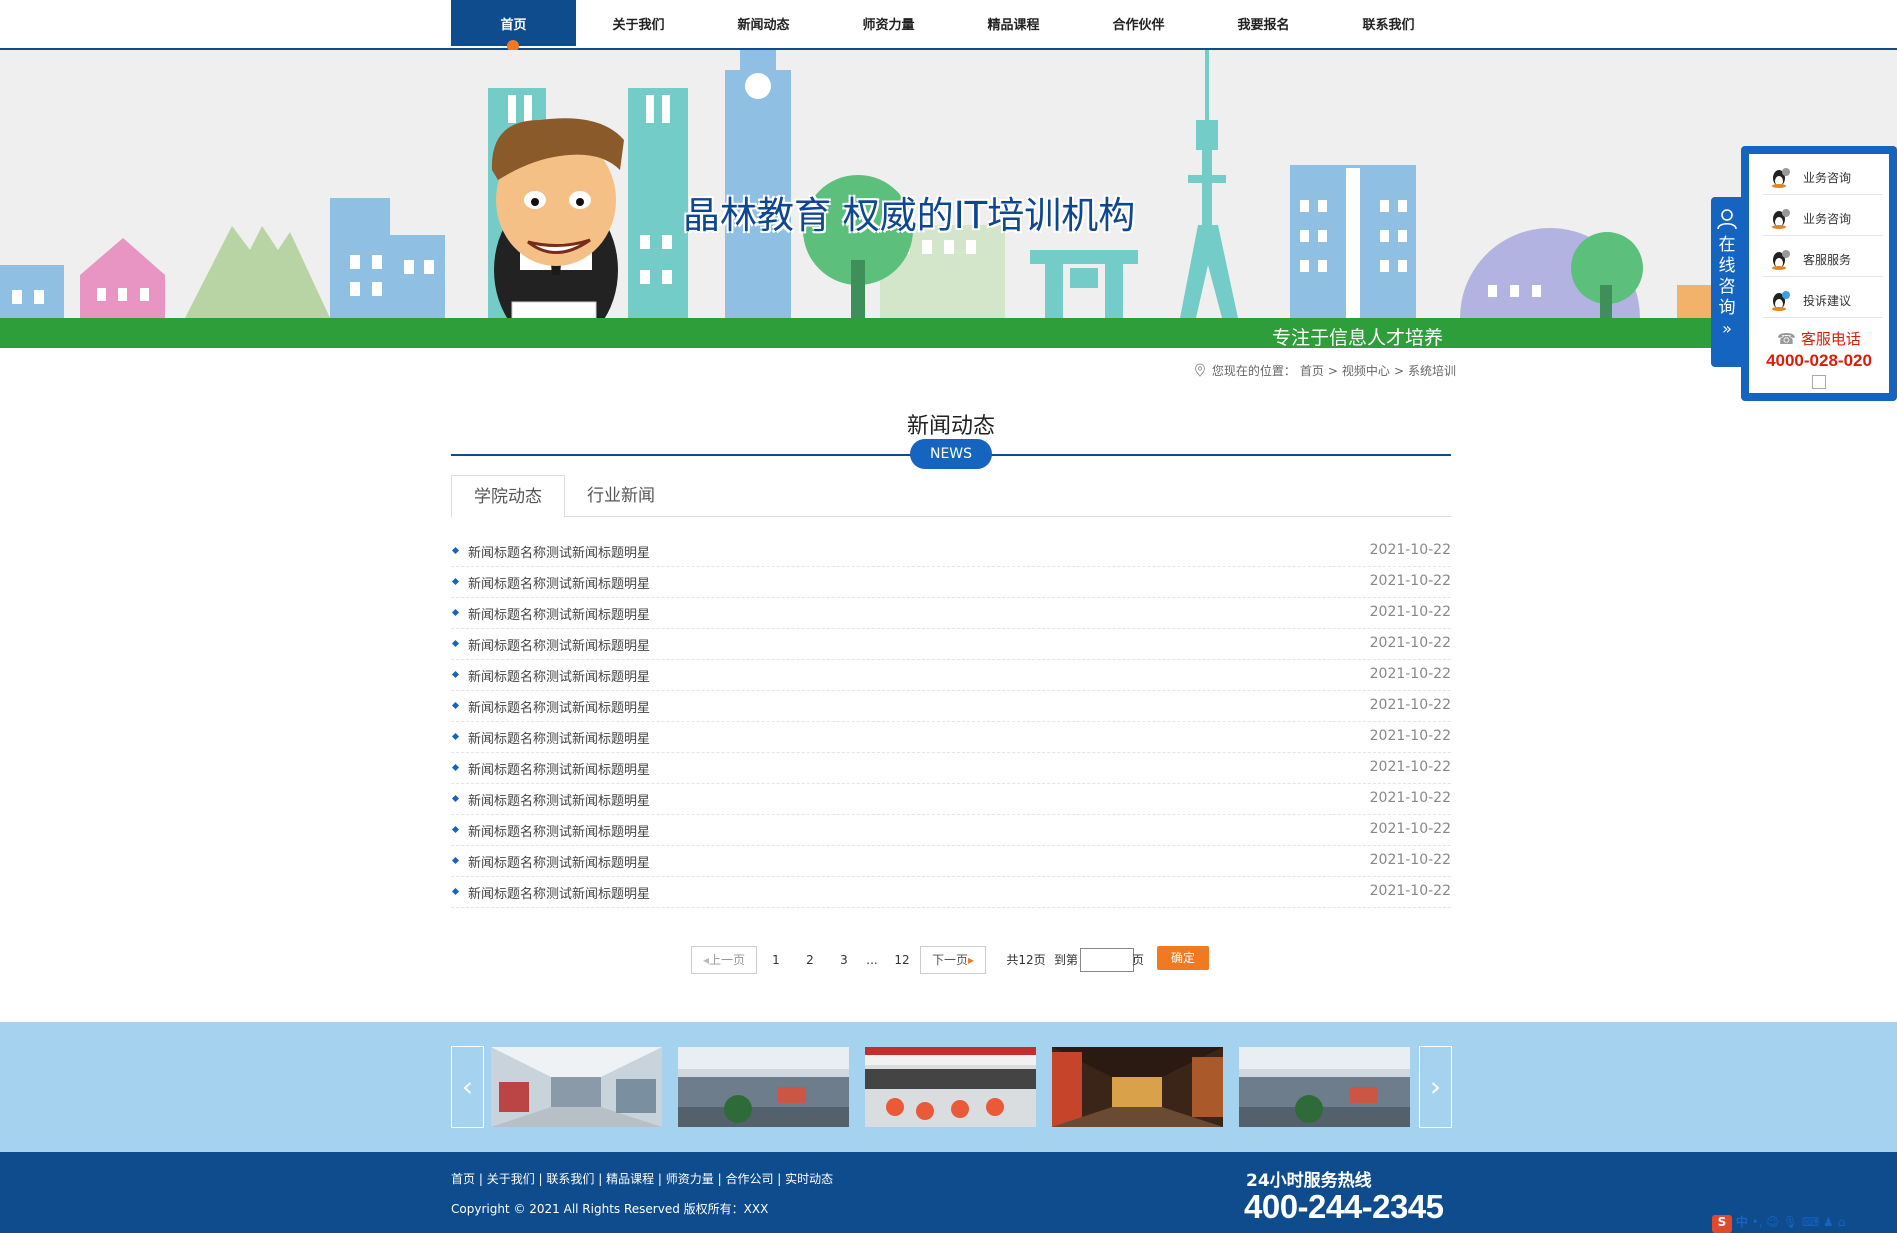 The image size is (1897, 1233). Describe the element at coordinates (513, 26) in the screenshot. I see `nav-item-home: 首页` at that location.